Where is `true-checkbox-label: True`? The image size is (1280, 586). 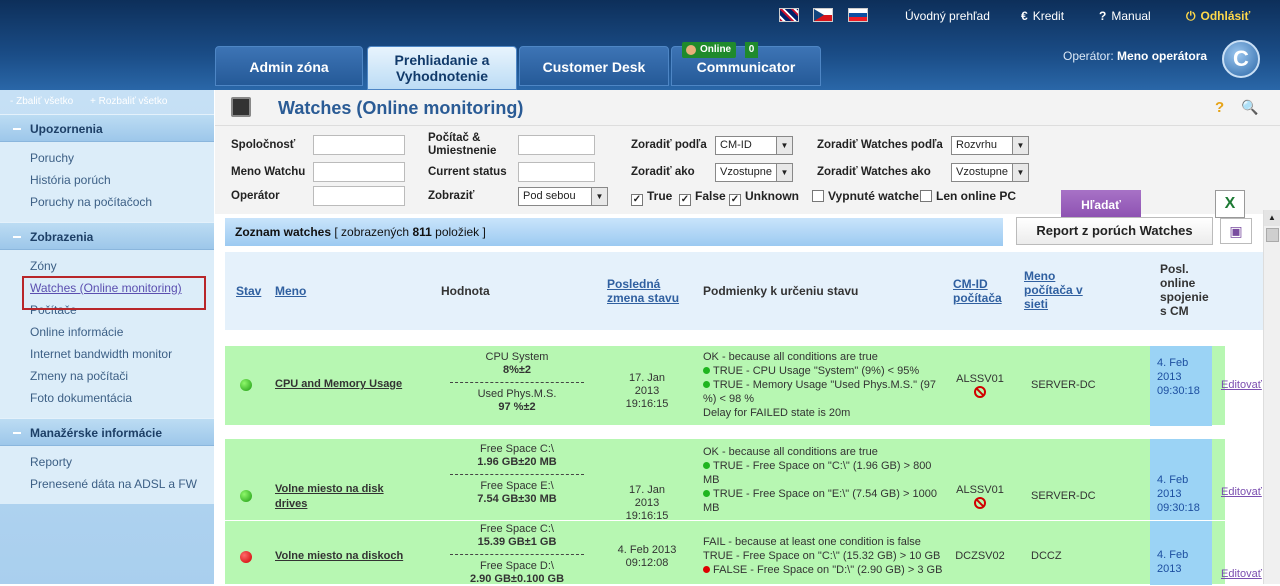 true-checkbox-label: True is located at coordinates (660, 196).